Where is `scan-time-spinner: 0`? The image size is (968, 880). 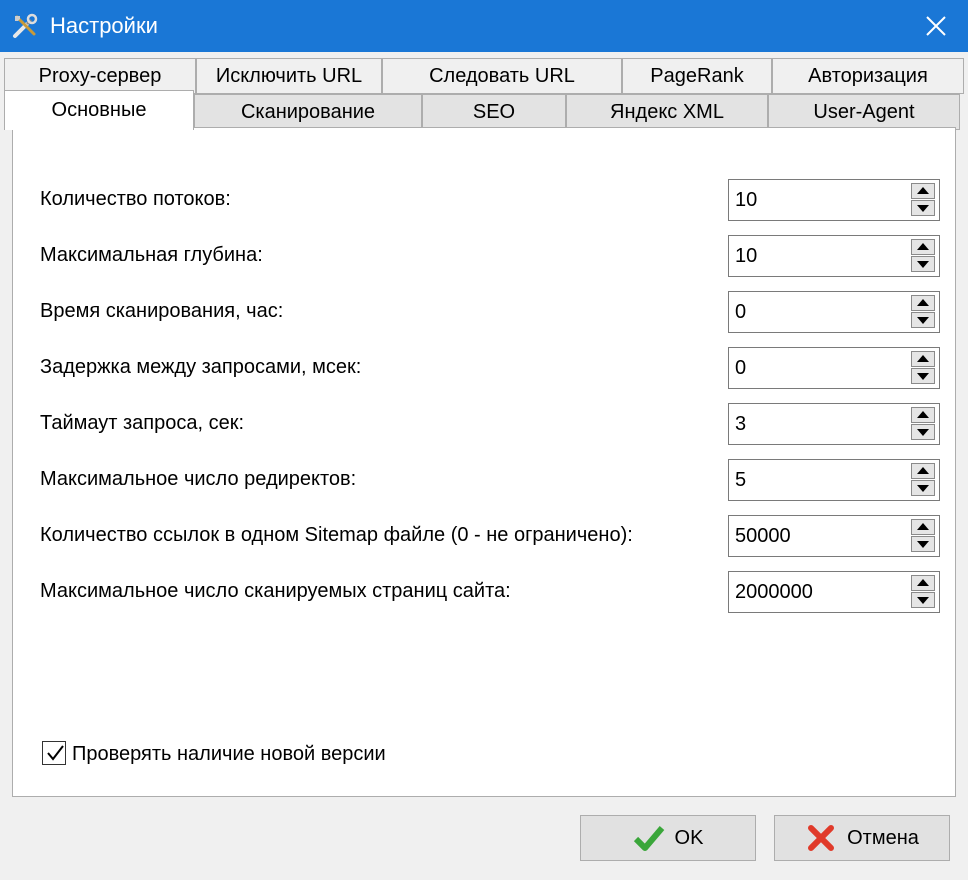
scan-time-spinner: 0 is located at coordinates (834, 312).